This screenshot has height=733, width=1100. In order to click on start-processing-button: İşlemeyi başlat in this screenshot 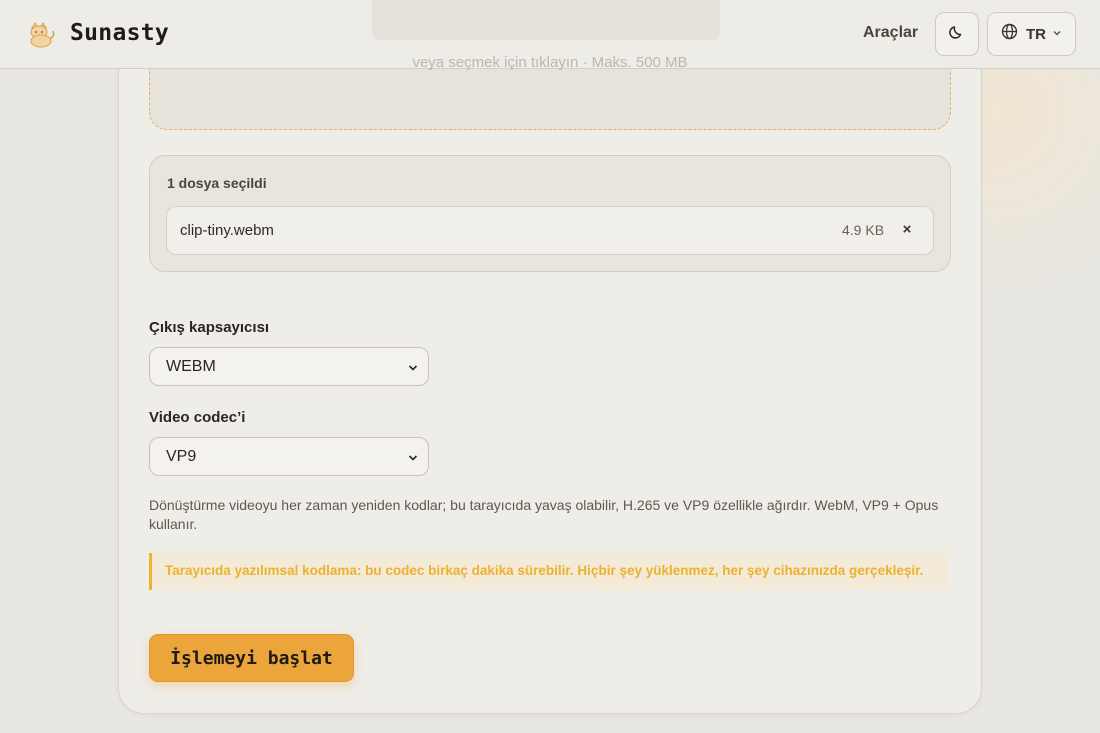, I will do `click(251, 658)`.